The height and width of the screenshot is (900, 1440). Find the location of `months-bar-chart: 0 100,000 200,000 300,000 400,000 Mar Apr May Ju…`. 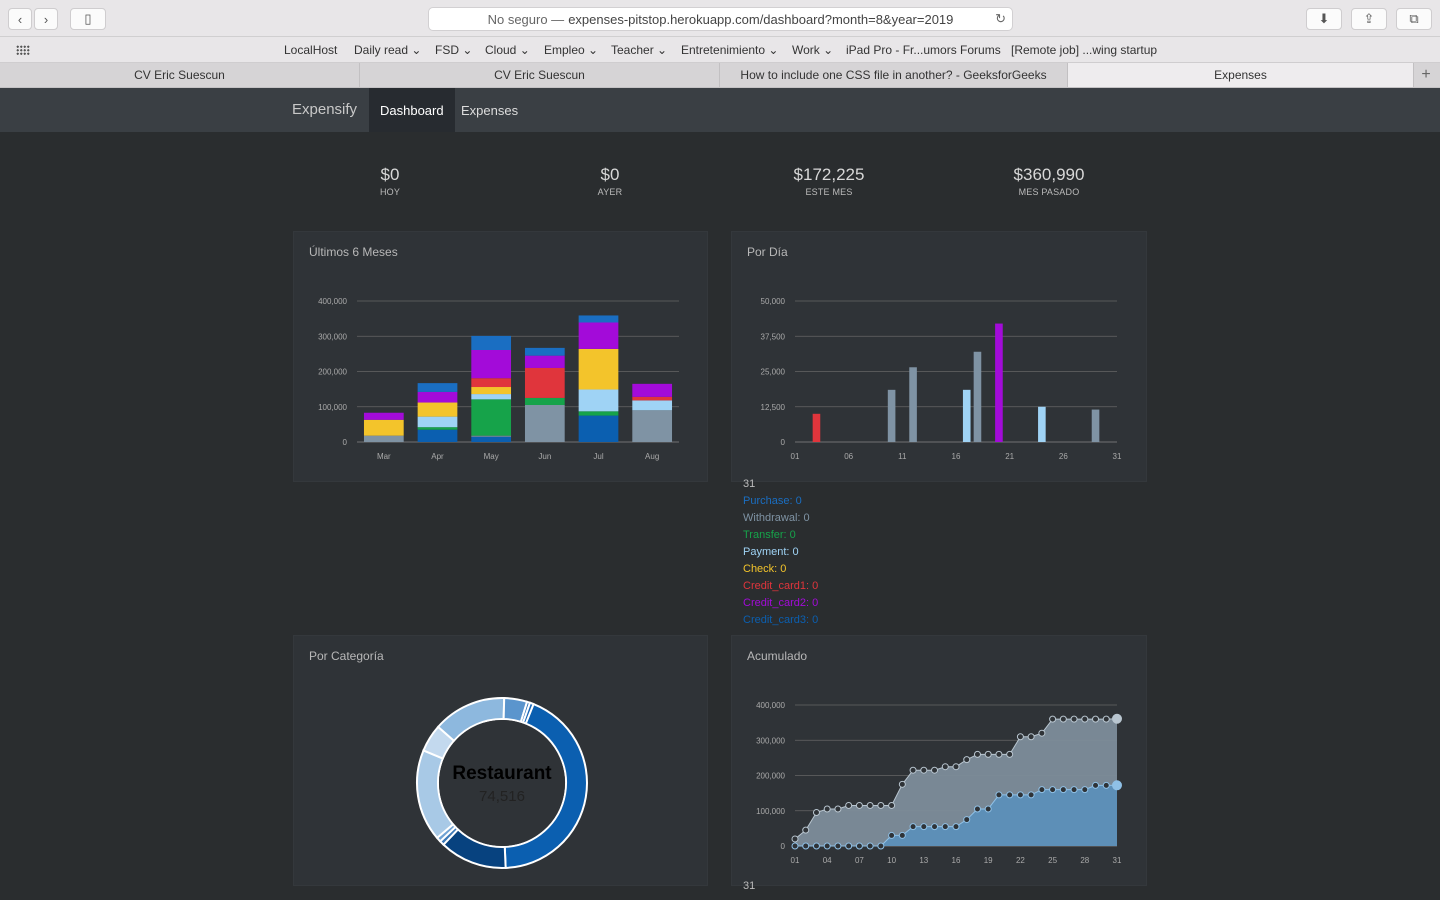

months-bar-chart: 0 100,000 200,000 300,000 400,000 Mar Apr May Ju… is located at coordinates (498, 379).